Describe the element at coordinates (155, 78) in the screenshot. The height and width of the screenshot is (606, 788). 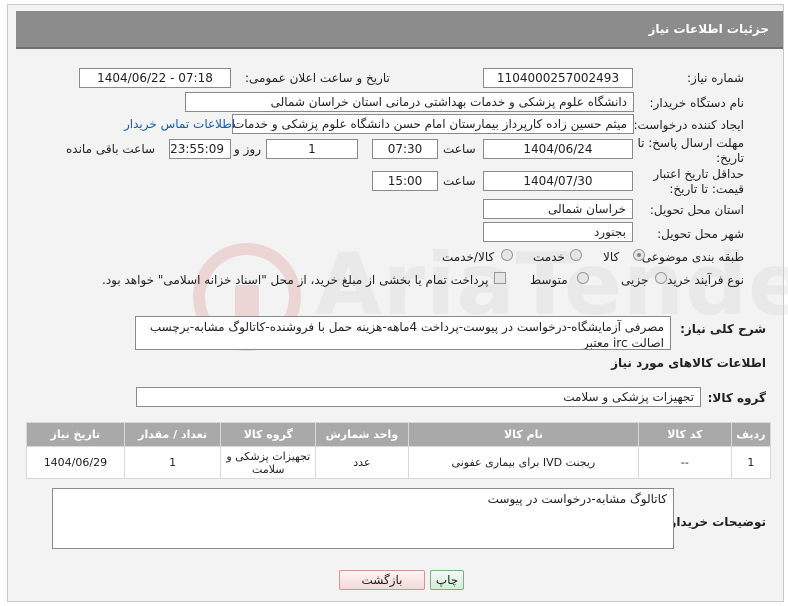
I see `announce-field: 1404/06/22 - 07:18` at that location.